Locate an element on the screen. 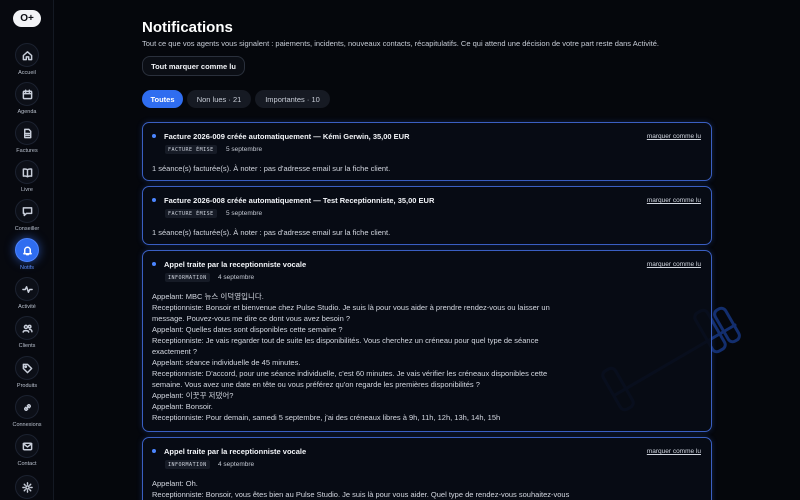 The image size is (800, 500). gear-icon is located at coordinates (27, 487).